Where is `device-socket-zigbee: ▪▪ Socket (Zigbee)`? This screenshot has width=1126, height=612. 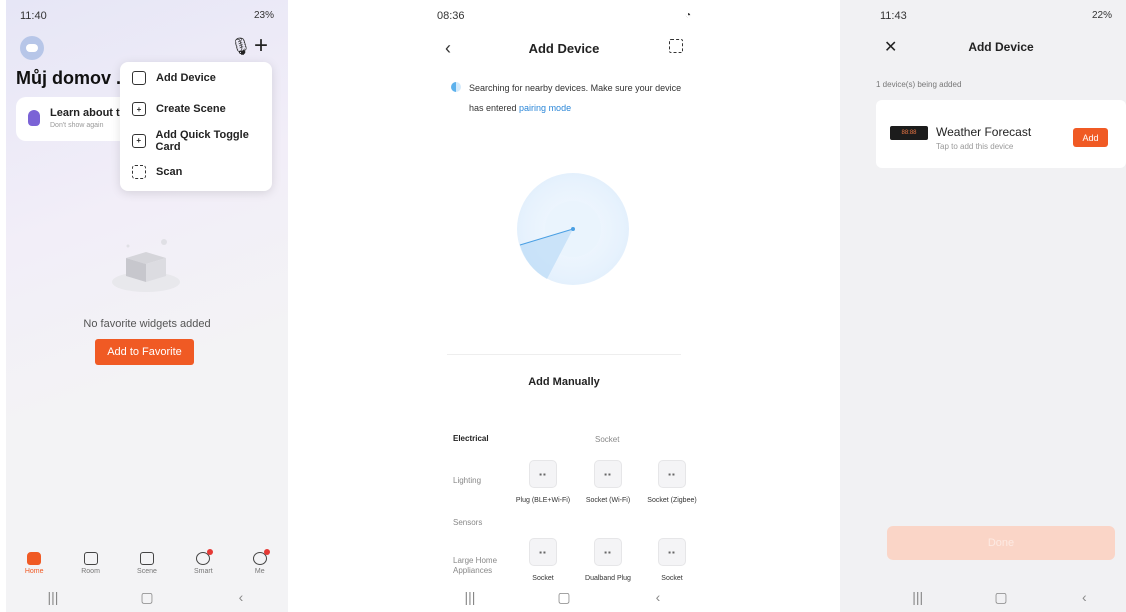
device-socket-zigbee: ▪▪ Socket (Zigbee) is located at coordinates (672, 482).